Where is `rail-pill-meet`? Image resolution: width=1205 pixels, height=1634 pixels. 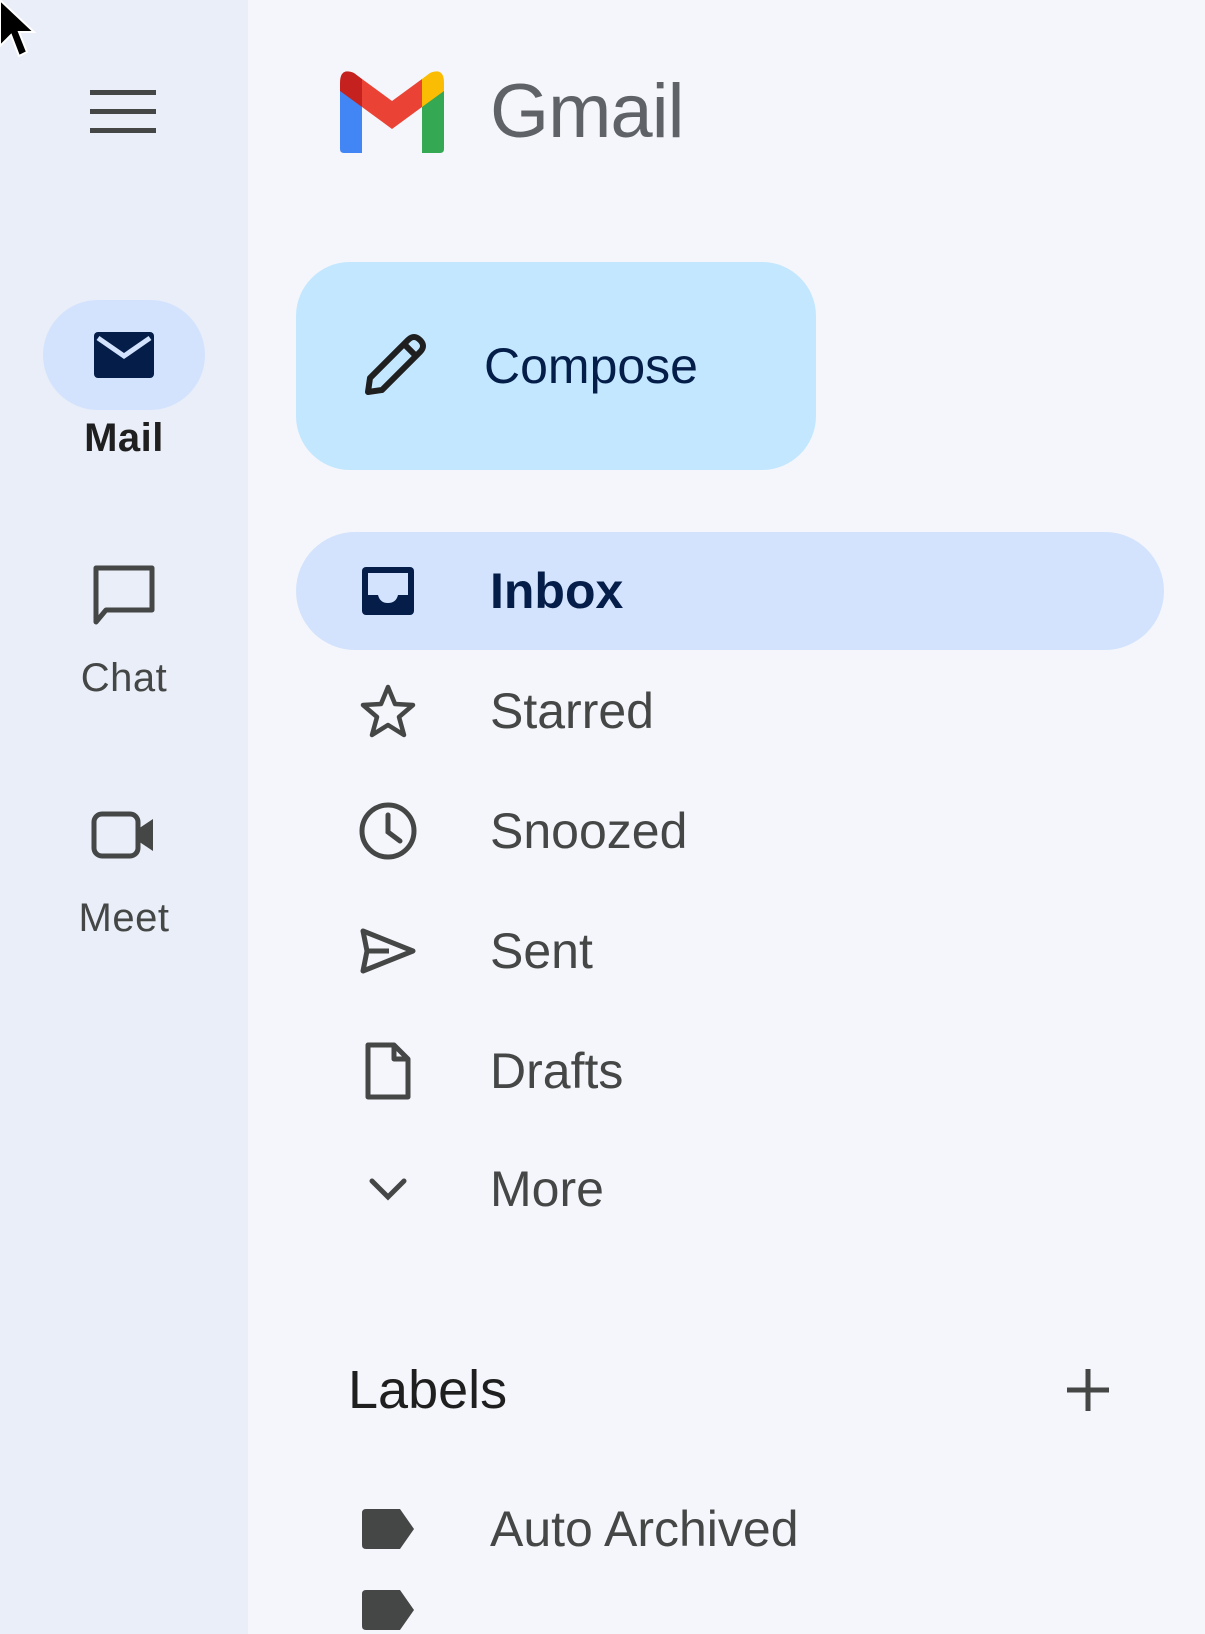 rail-pill-meet is located at coordinates (124, 835).